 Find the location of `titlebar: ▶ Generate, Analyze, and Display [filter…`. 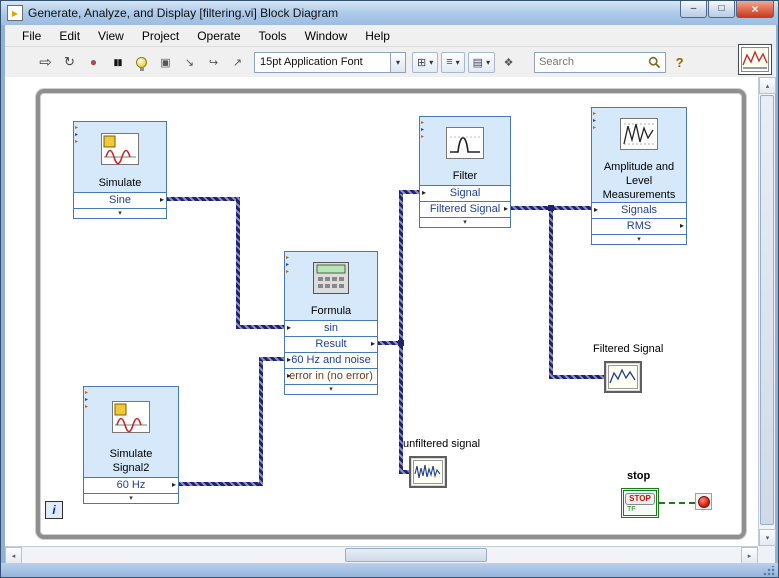

titlebar: ▶ Generate, Analyze, and Display [filter… is located at coordinates (389, 13).